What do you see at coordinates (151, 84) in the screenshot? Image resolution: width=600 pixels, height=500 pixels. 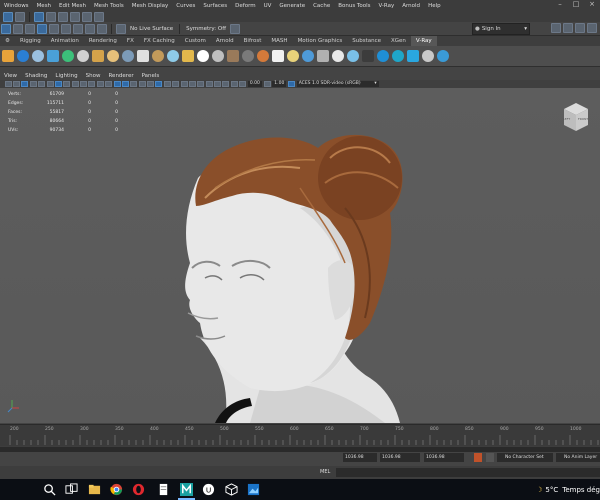 I see `textured-icon` at bounding box center [151, 84].